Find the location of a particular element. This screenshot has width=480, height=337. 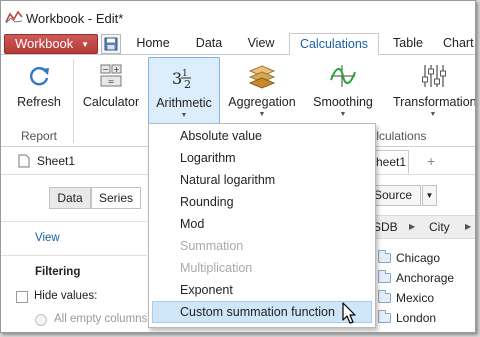

workbook-menu-button: Workbook ▼ is located at coordinates (51, 44).